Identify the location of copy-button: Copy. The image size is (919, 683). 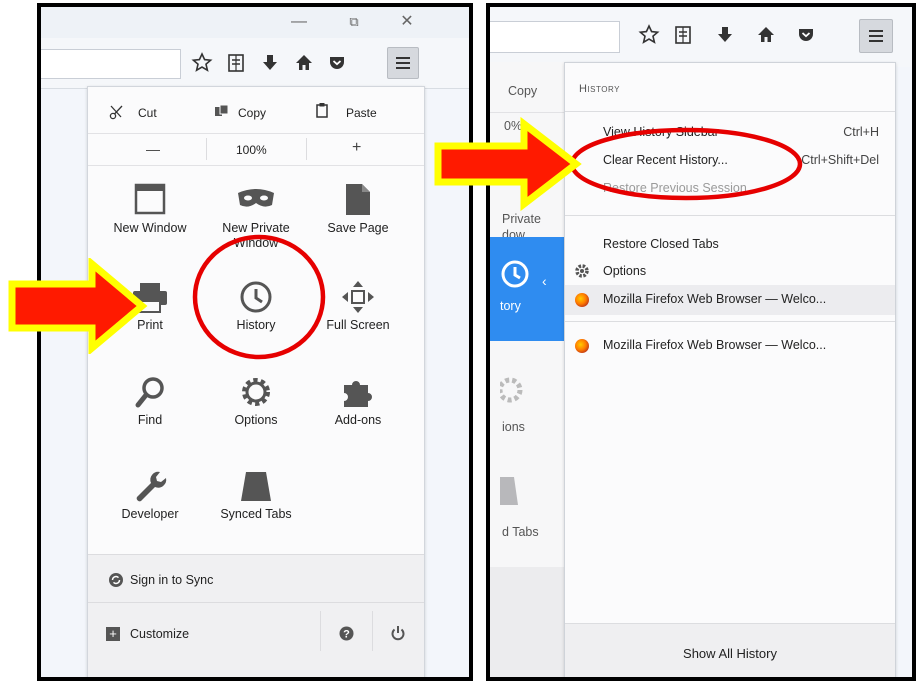
(252, 113).